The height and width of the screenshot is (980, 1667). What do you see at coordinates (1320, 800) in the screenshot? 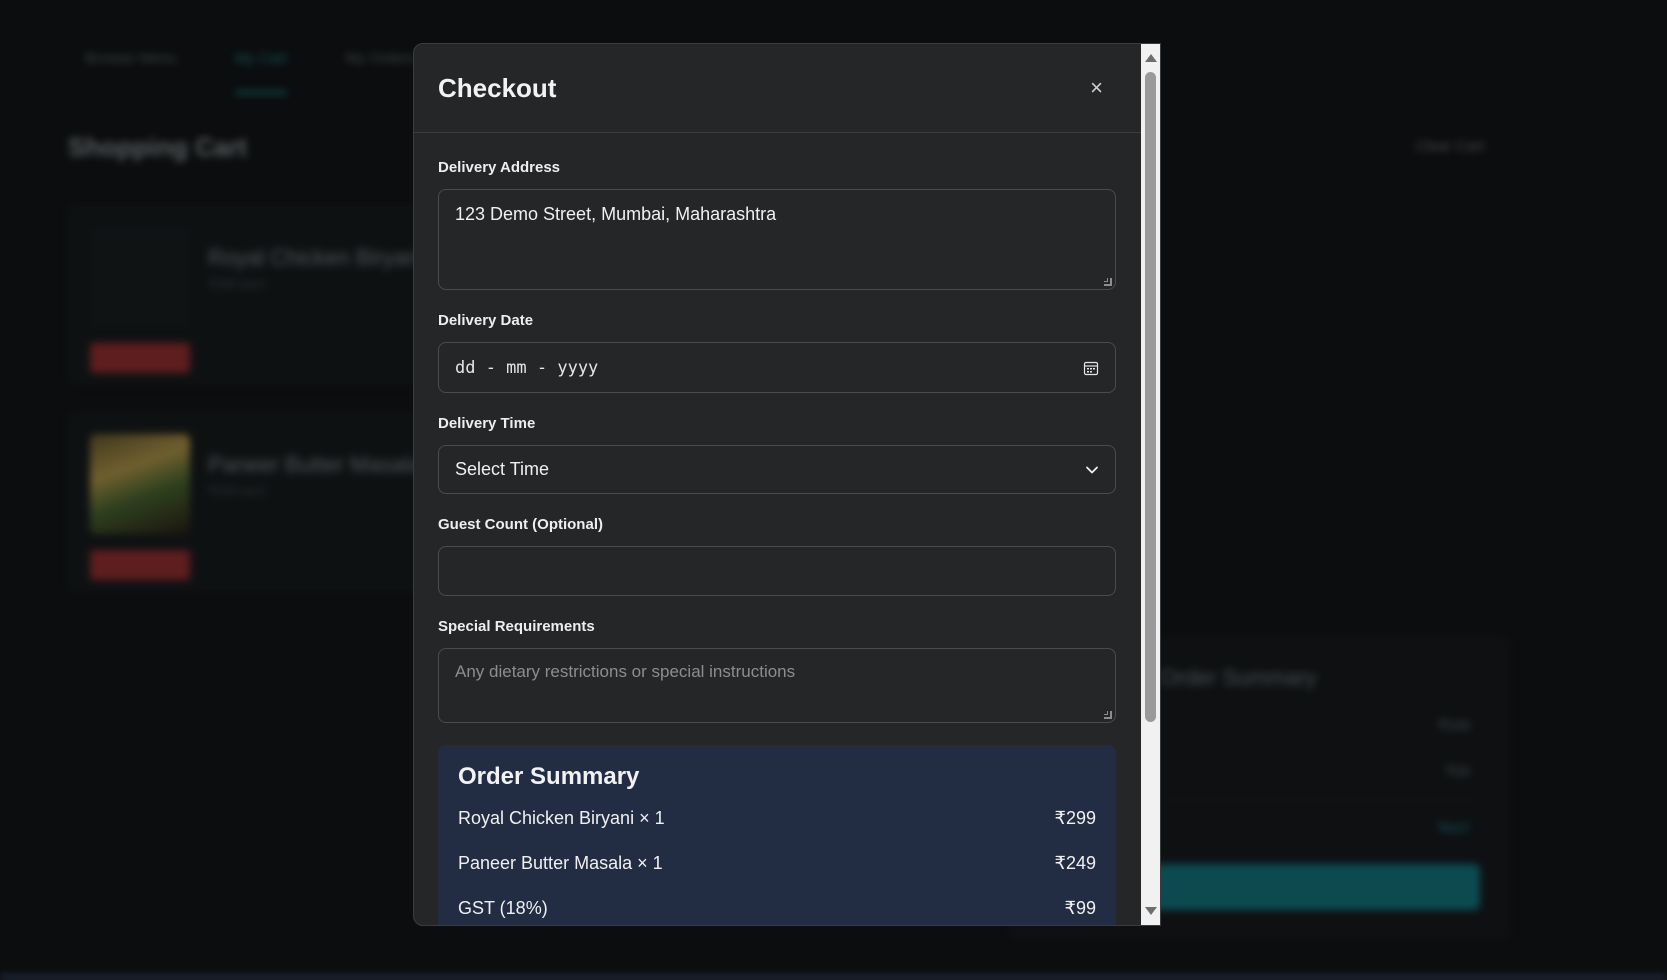
I see `divider` at bounding box center [1320, 800].